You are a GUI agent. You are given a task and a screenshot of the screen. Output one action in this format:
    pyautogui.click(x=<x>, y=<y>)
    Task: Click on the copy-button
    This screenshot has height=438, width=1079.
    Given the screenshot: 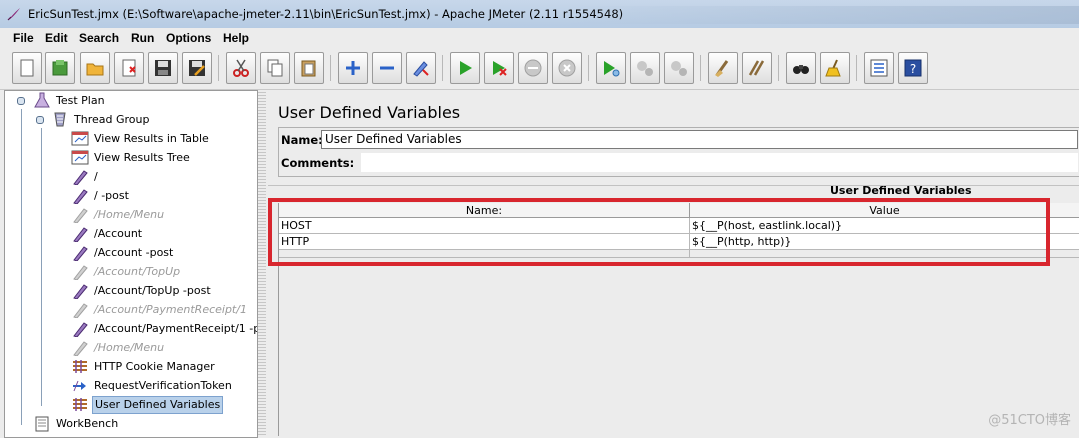 What is the action you would take?
    pyautogui.click(x=275, y=68)
    